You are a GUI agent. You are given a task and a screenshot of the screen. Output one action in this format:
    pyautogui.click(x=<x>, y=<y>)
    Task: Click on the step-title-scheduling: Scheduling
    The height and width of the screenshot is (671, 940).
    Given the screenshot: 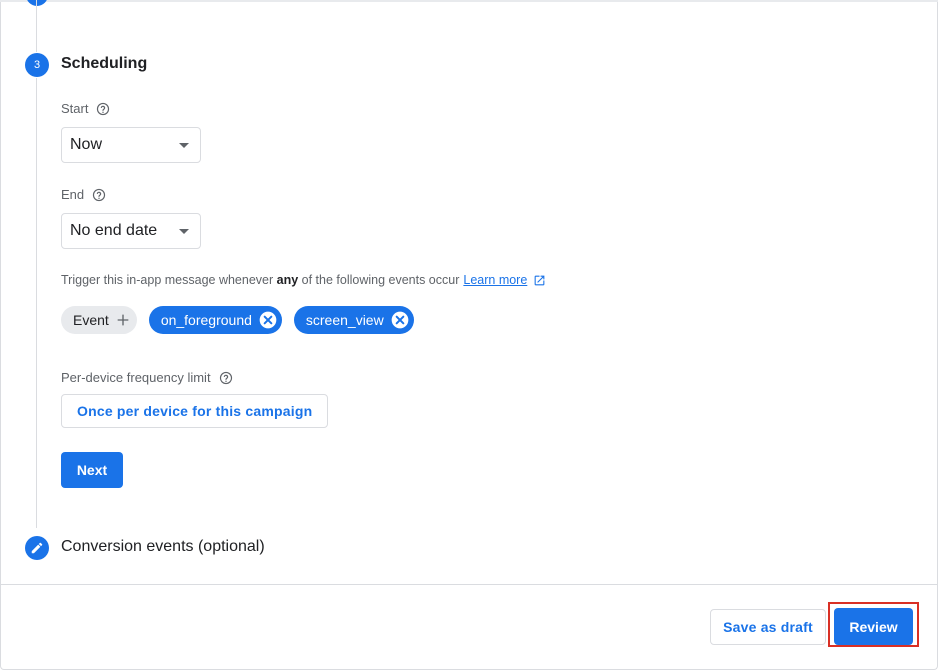 What is the action you would take?
    pyautogui.click(x=104, y=63)
    